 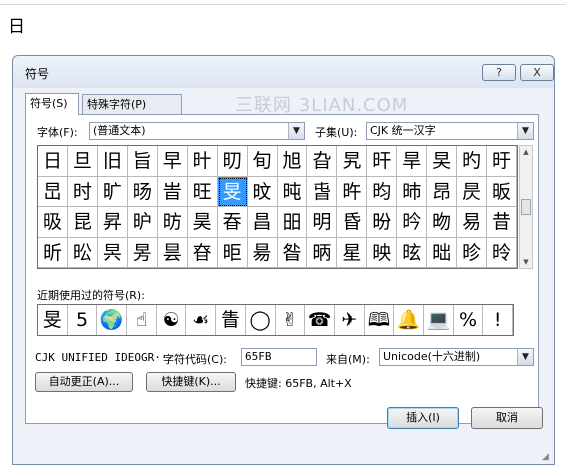 I want to click on symbol-cell: 昑, so click(x=412, y=222).